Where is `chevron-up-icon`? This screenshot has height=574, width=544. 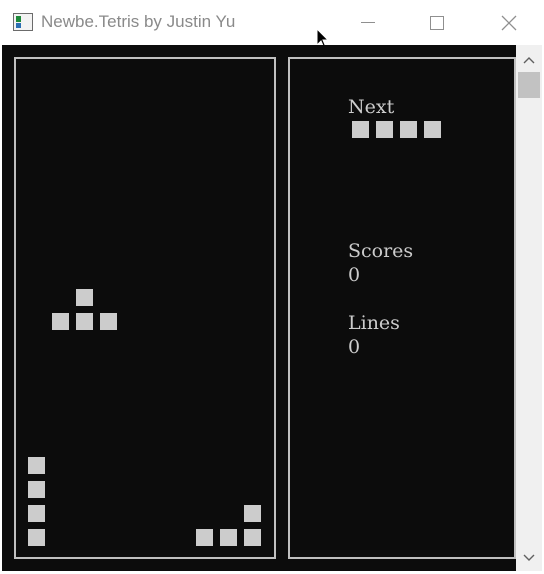
chevron-up-icon is located at coordinates (529, 60).